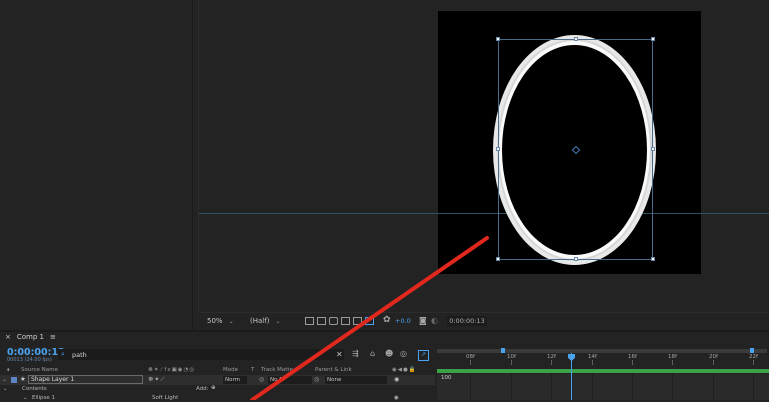 This screenshot has height=402, width=769. I want to click on annotation-line, so click(369, 318).